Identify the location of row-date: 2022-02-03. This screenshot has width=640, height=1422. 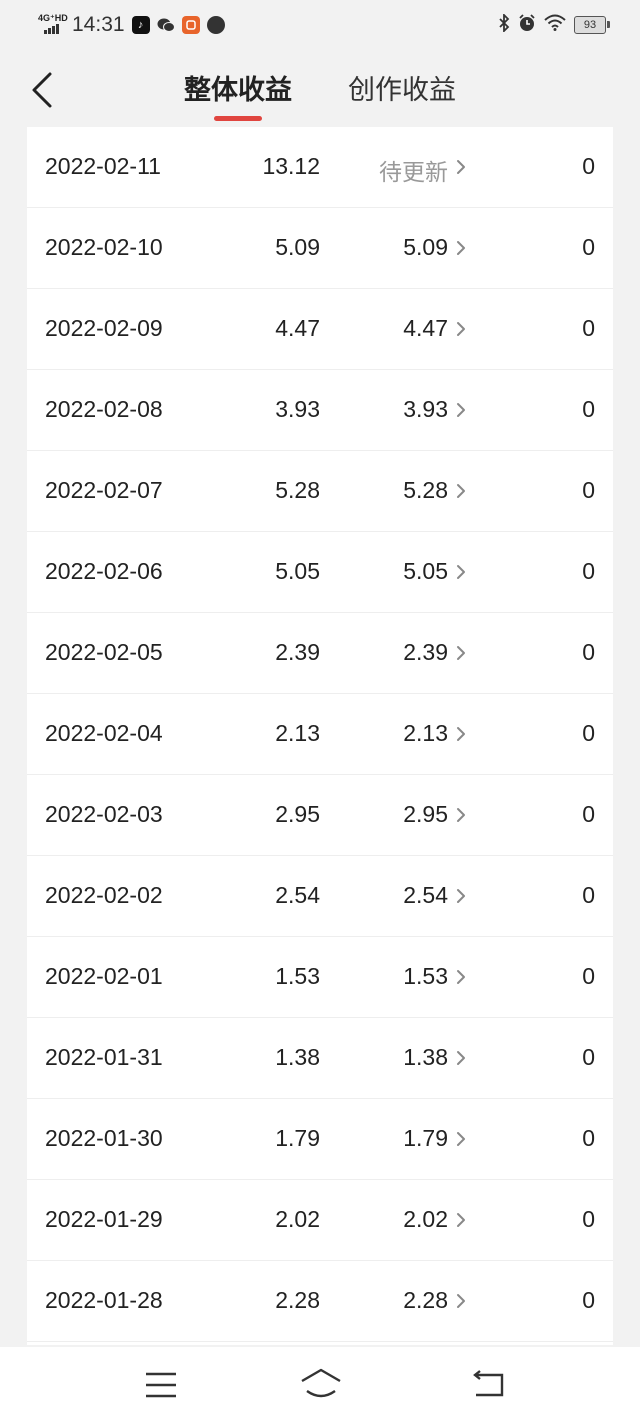
(104, 814).